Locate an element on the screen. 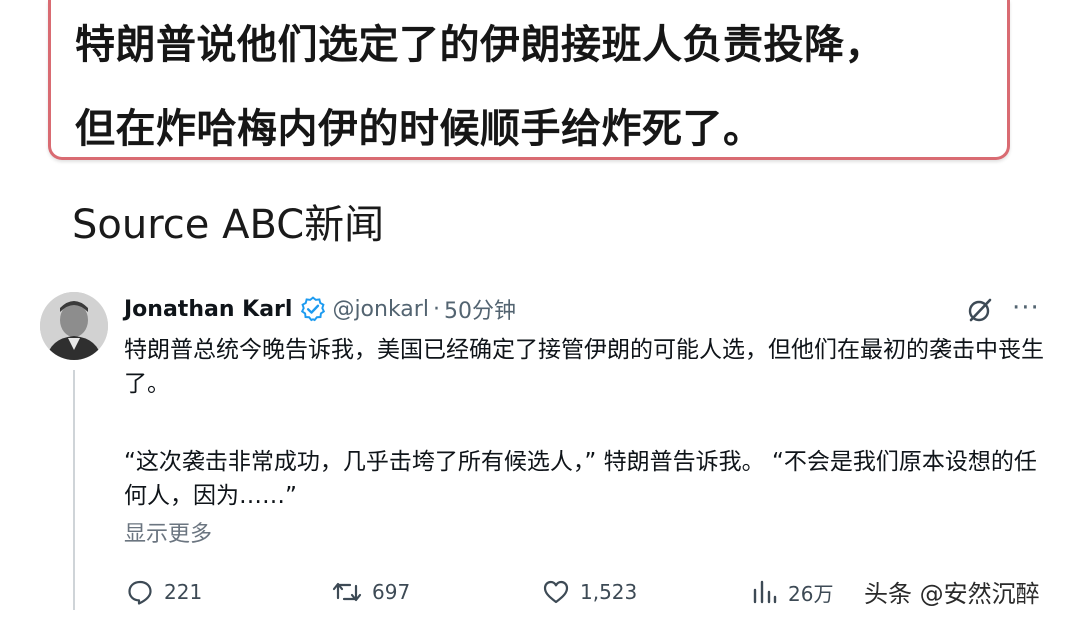  caption-line-2: 但在炸哈梅内伊的时候顺手给炸死了。 is located at coordinates (419, 129).